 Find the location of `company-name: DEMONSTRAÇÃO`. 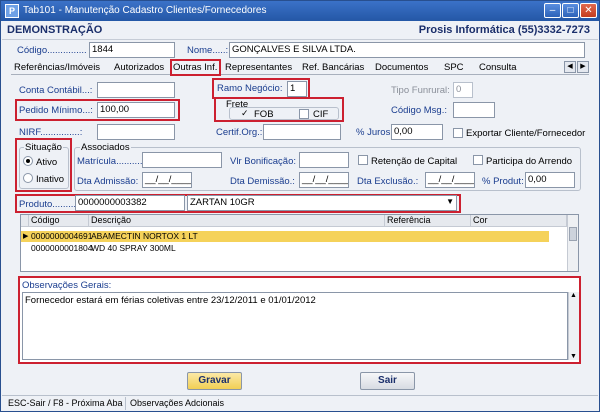

company-name: DEMONSTRAÇÃO is located at coordinates (55, 30).